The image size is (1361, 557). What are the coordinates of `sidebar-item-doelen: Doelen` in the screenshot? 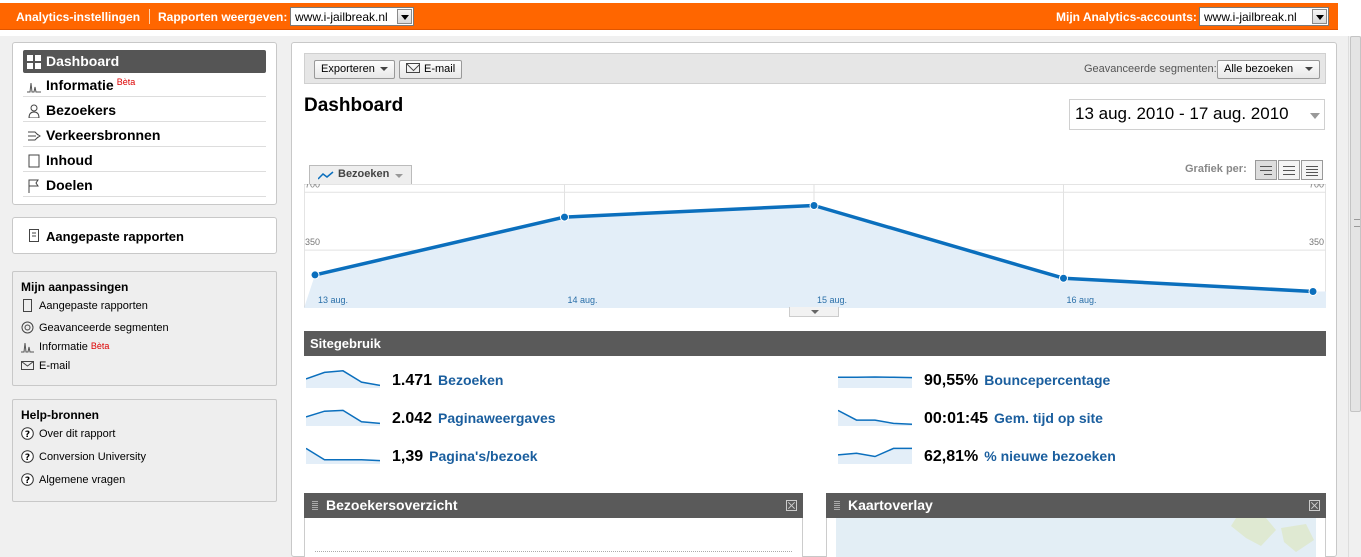 It's located at (144, 185).